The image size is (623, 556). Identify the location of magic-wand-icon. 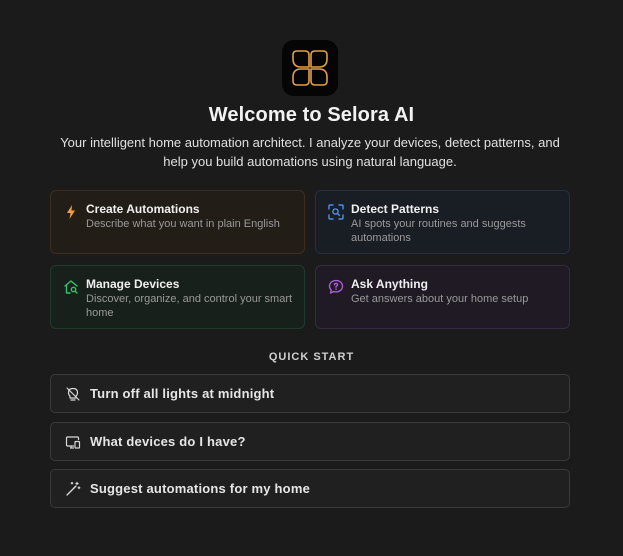
(73, 488).